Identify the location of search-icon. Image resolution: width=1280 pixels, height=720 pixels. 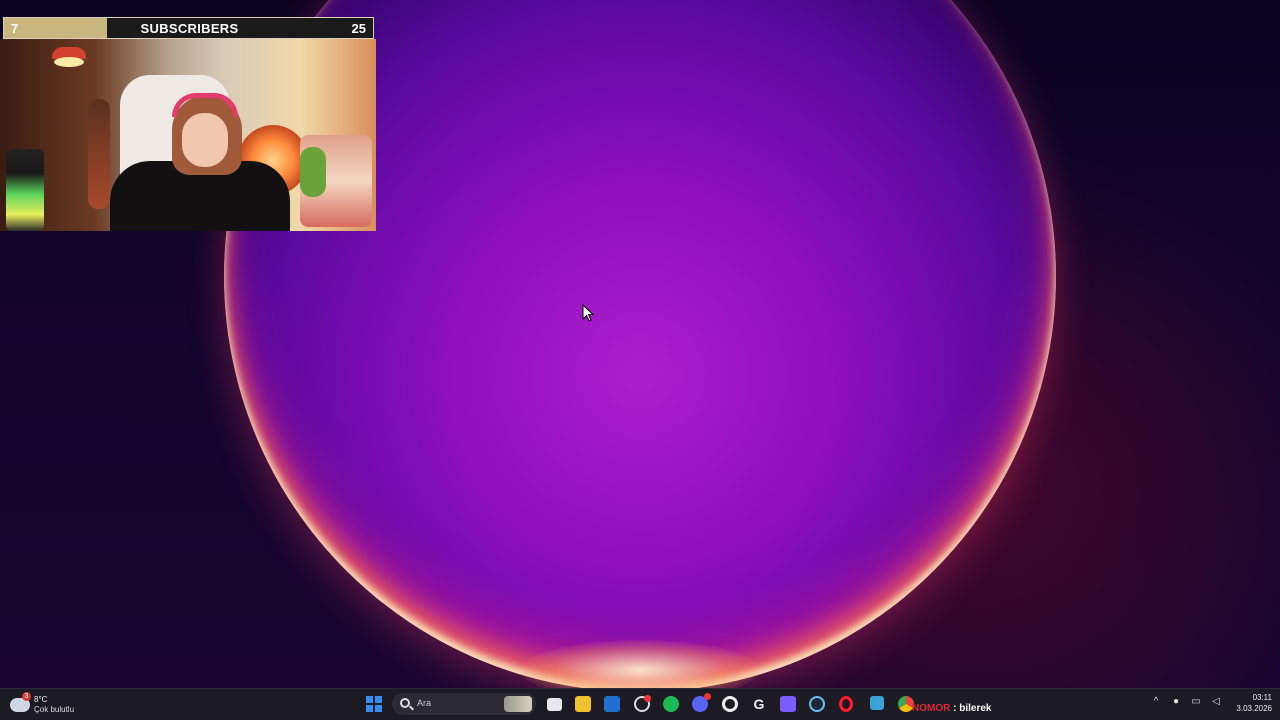
(405, 703).